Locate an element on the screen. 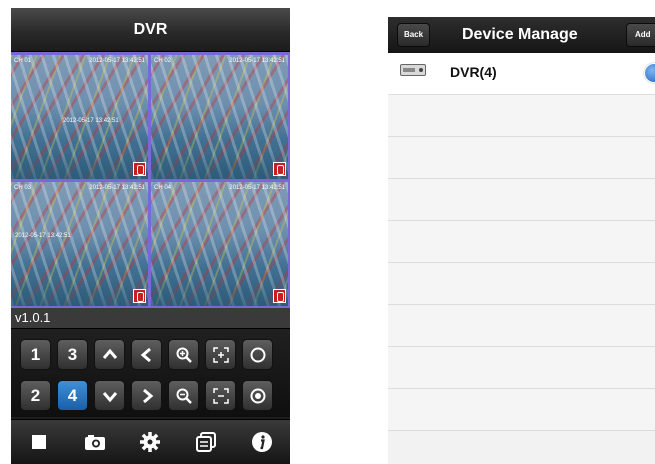 This screenshot has width=655, height=464. dvr-device-icon is located at coordinates (413, 70).